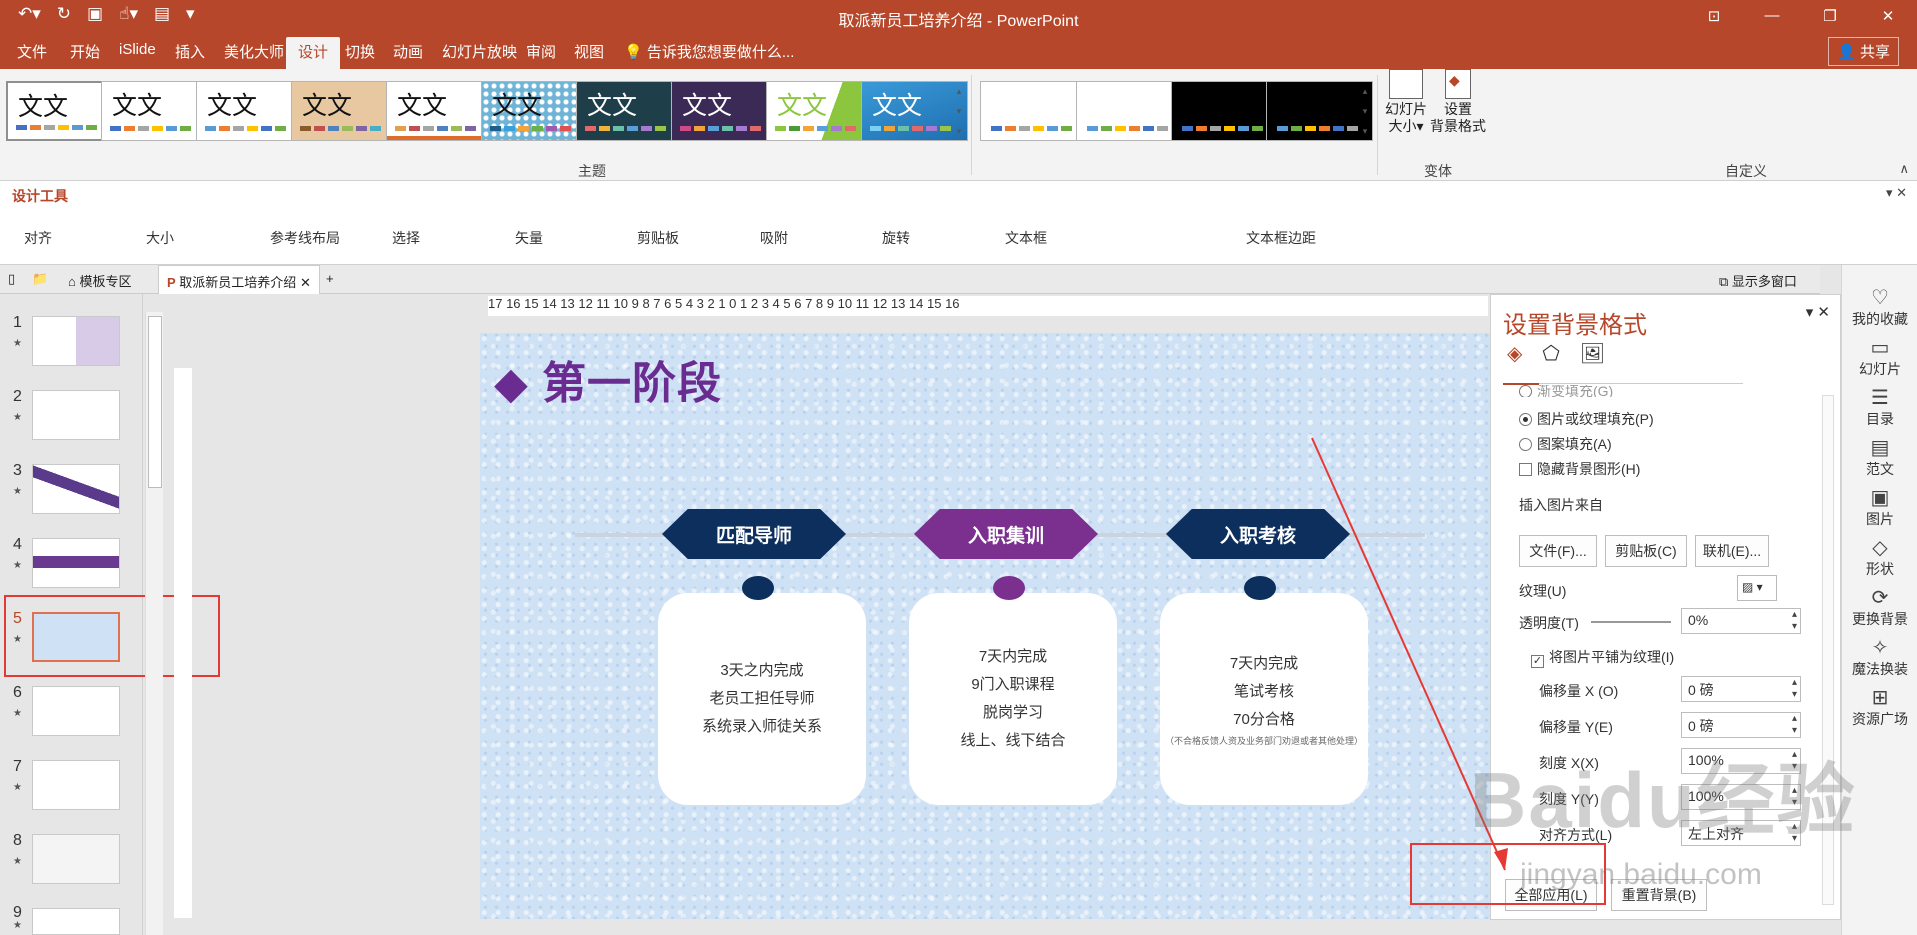 The height and width of the screenshot is (935, 1917). I want to click on design-tools-close-icon: ▾ ✕, so click(1896, 193).